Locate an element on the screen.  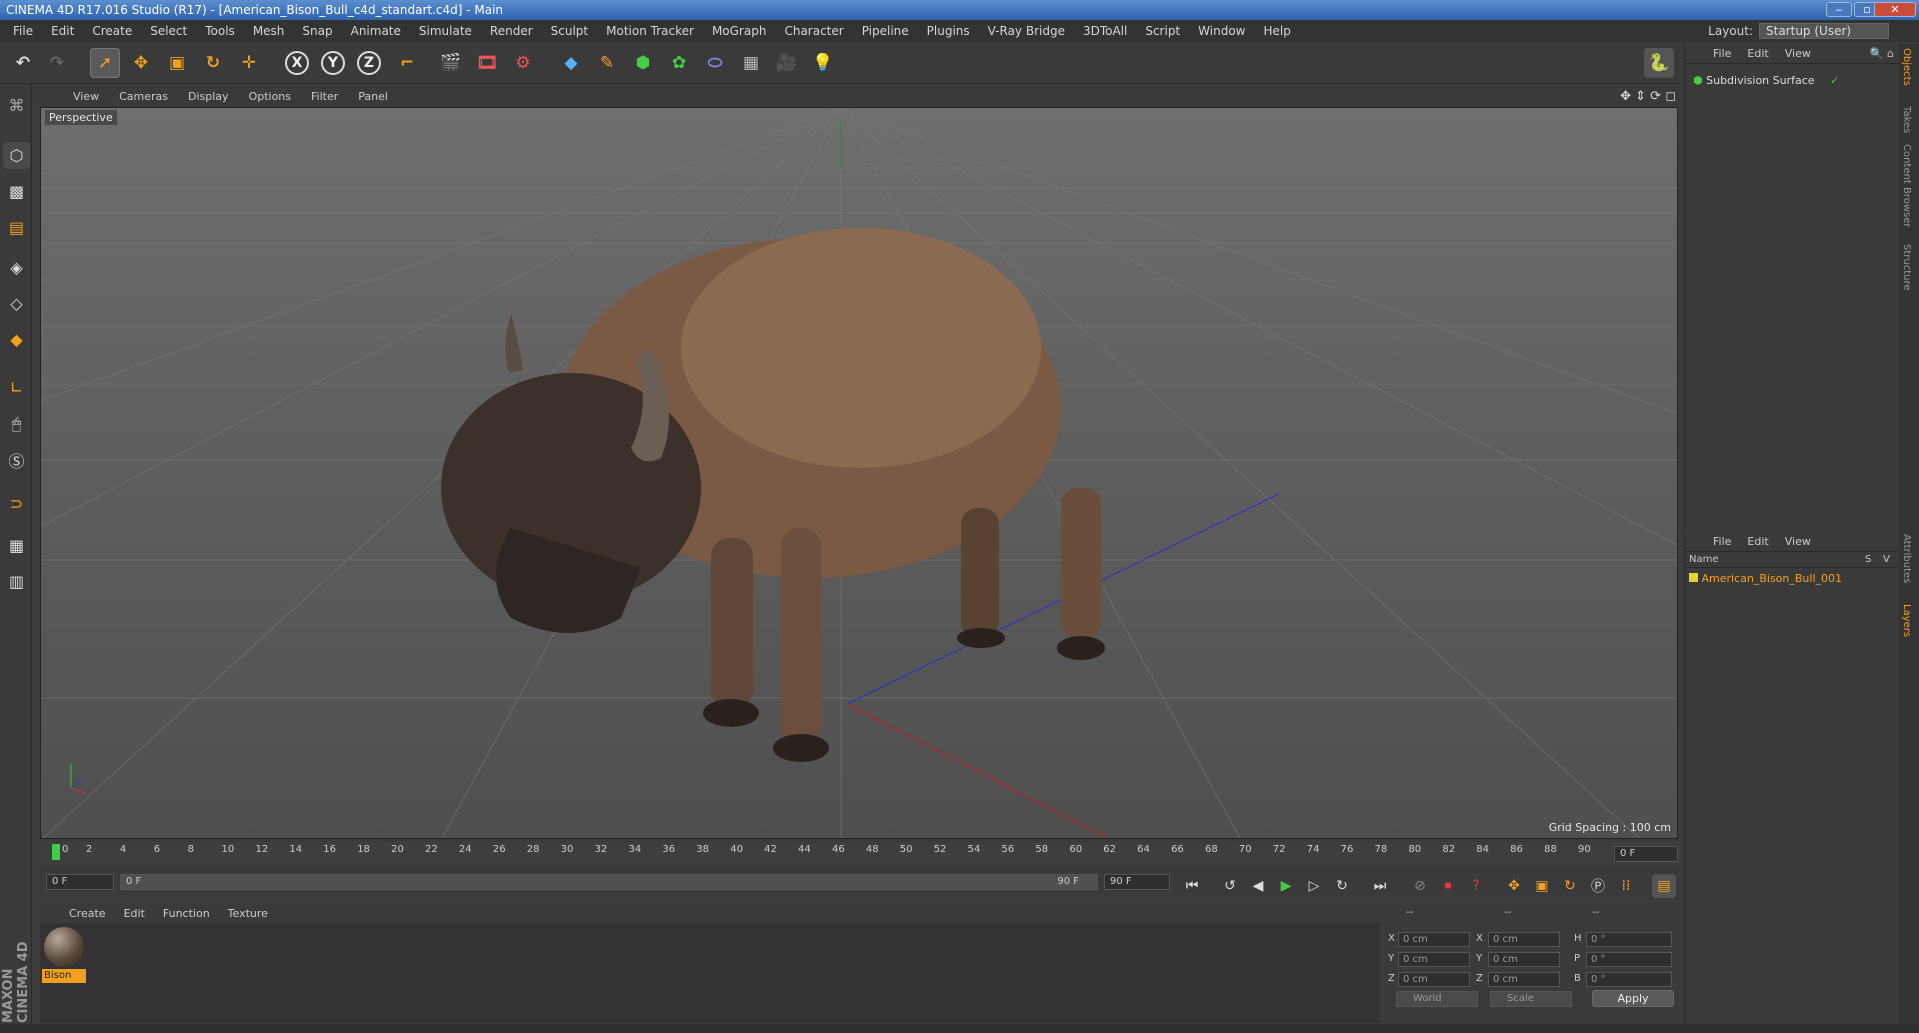
render-view-icon: 🎬 is located at coordinates (451, 63).